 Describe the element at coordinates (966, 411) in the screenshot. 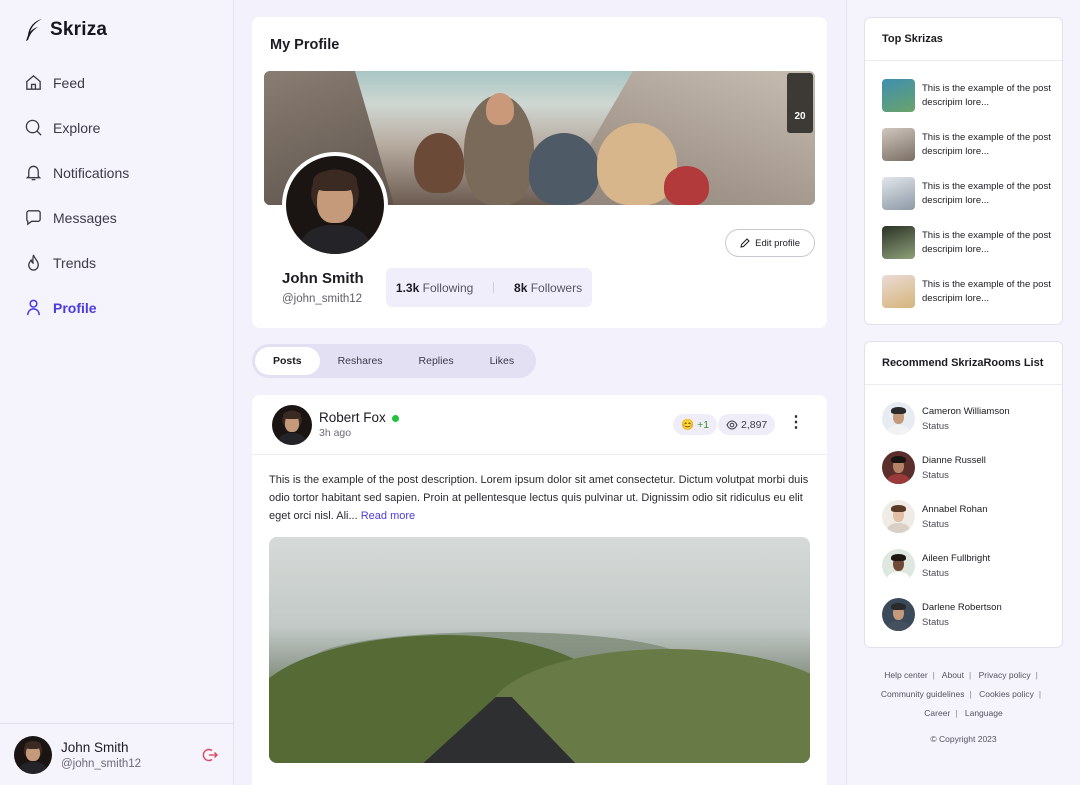

I see `room-name: Cameron Williamson` at that location.